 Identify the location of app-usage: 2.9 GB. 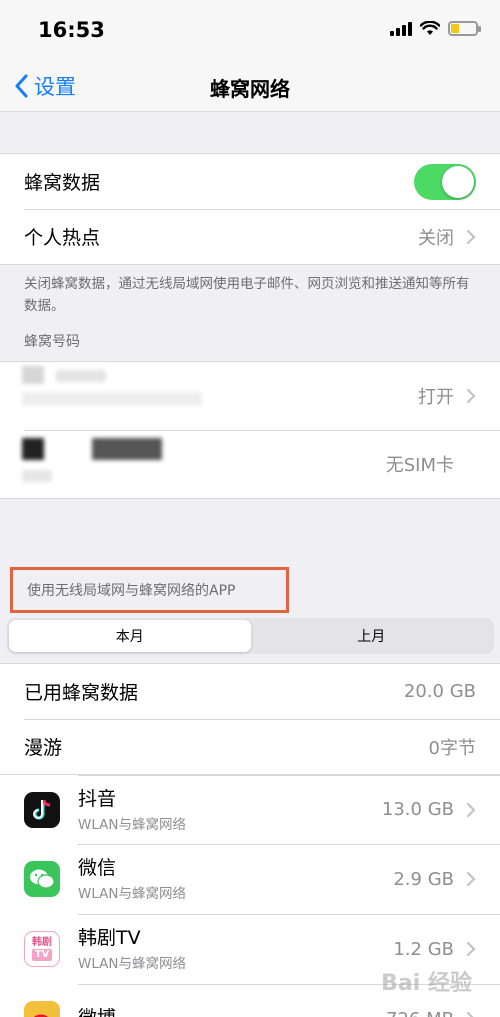
(423, 879).